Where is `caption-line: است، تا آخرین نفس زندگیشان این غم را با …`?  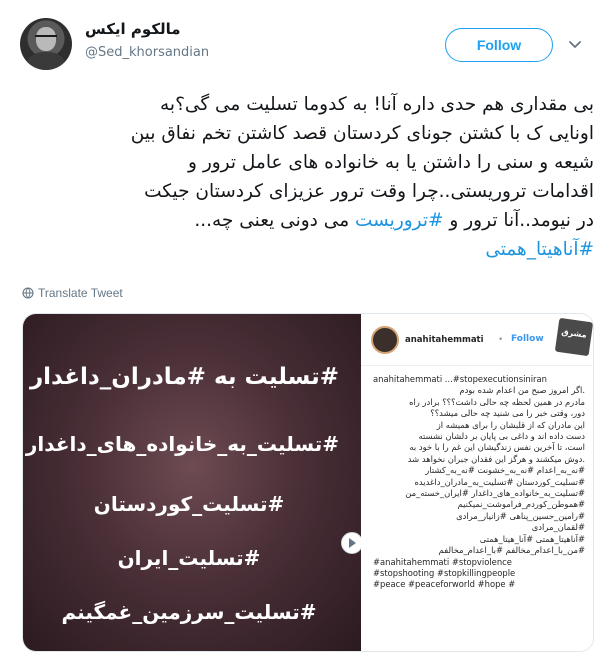
caption-line: است، تا آخرین نفس زندگیشان این غم را با … is located at coordinates (497, 447).